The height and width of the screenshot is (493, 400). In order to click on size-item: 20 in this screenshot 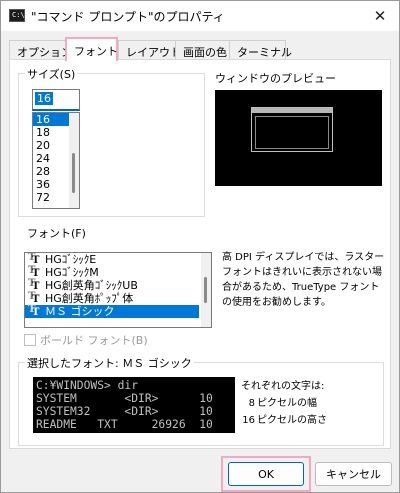, I will do `click(51, 145)`.